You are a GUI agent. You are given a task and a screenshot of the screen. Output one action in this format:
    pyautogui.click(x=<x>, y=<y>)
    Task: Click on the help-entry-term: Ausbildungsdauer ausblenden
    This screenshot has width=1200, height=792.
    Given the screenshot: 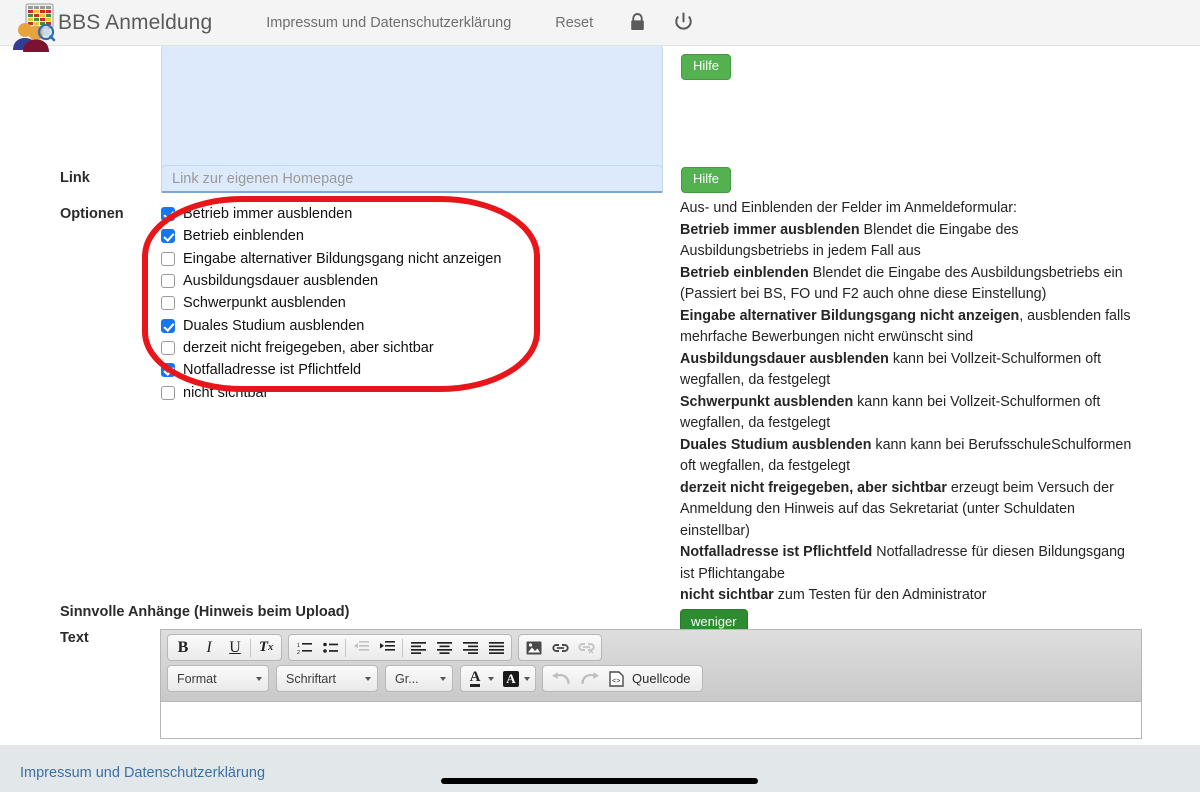 What is the action you would take?
    pyautogui.click(x=784, y=358)
    